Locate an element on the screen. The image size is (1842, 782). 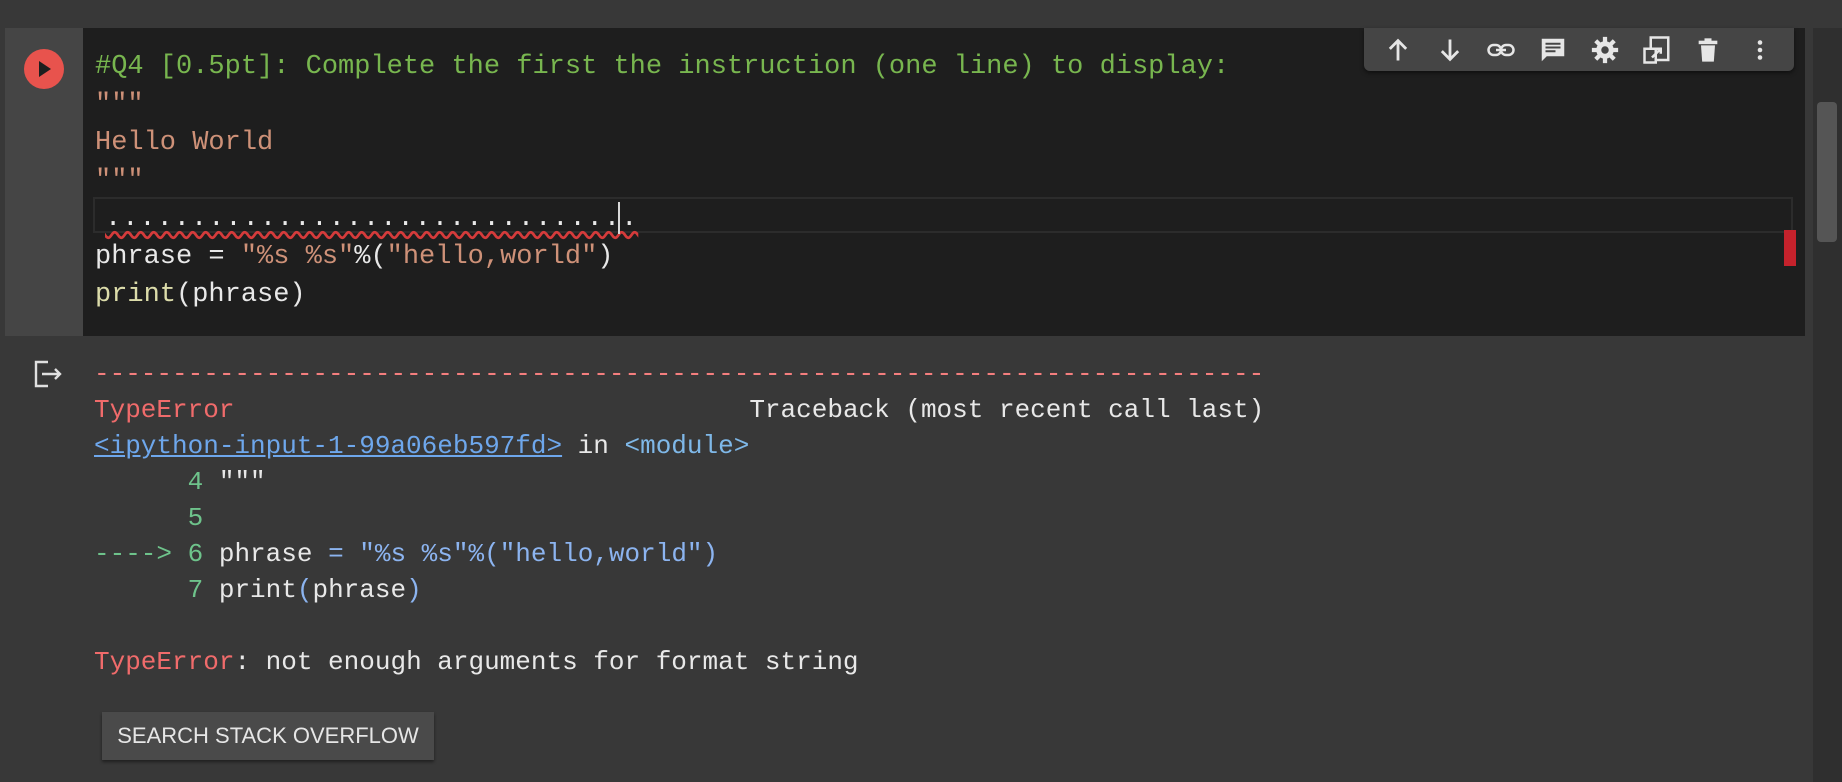
mirror-cell-icon is located at coordinates (1656, 49).